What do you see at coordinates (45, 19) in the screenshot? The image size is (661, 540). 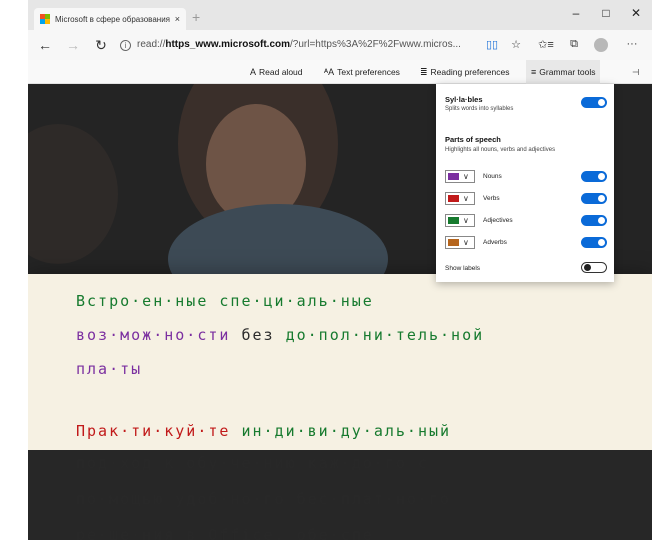 I see `microsoft-logo-icon` at bounding box center [45, 19].